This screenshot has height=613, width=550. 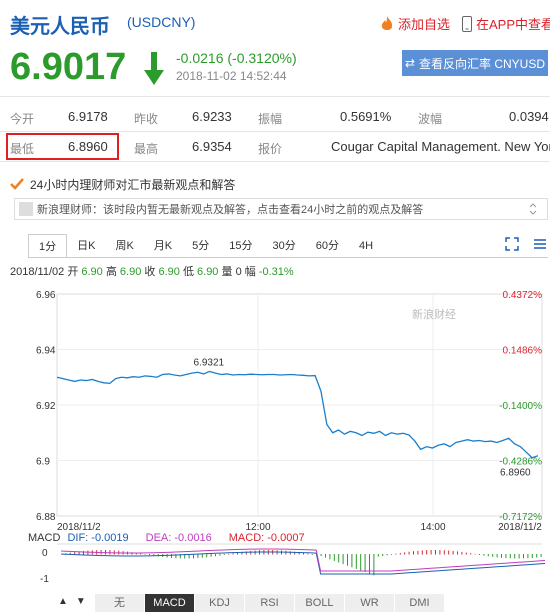 What do you see at coordinates (43, 462) in the screenshot?
I see `y-tick-label: 6.9` at bounding box center [43, 462].